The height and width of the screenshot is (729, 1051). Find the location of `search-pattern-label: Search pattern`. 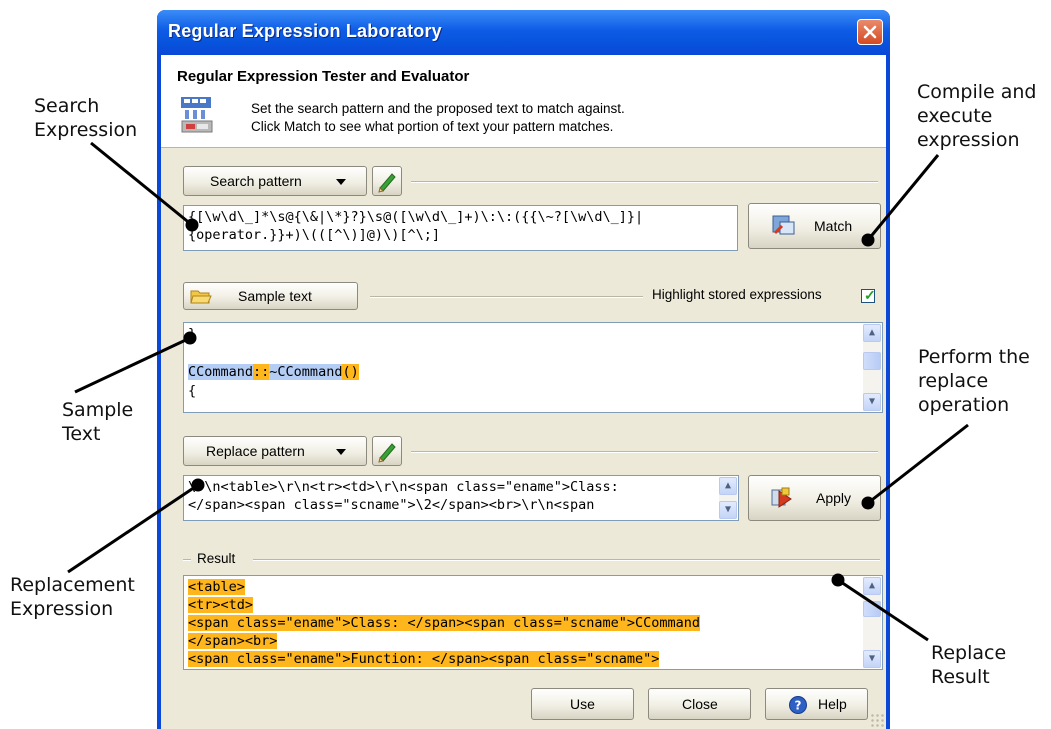

search-pattern-label: Search pattern is located at coordinates (256, 181).